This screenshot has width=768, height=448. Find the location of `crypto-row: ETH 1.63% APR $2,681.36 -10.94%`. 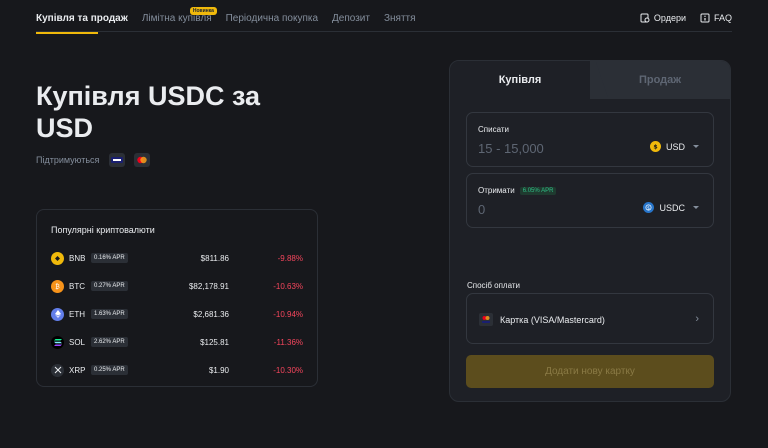

crypto-row: ETH 1.63% APR $2,681.36 -10.94% is located at coordinates (177, 314).